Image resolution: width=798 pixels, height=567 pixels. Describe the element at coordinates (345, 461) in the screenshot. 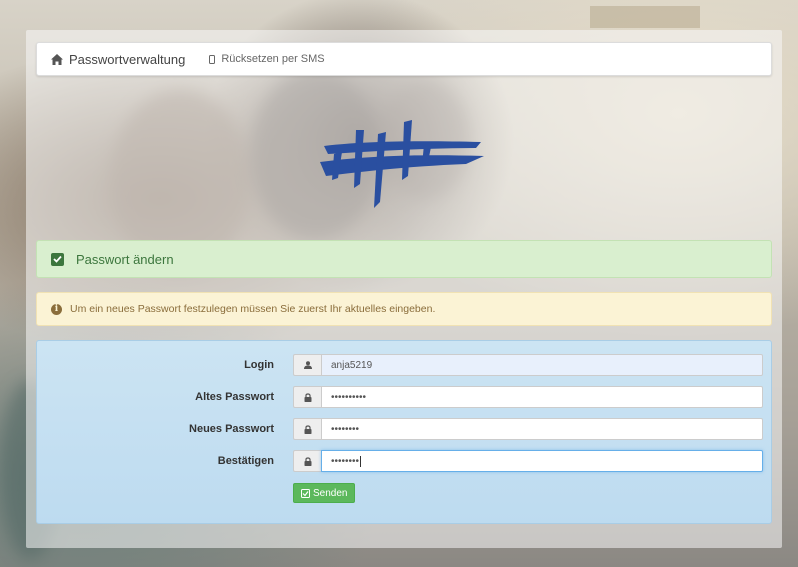

I see `confirm-value: ••••••••` at that location.